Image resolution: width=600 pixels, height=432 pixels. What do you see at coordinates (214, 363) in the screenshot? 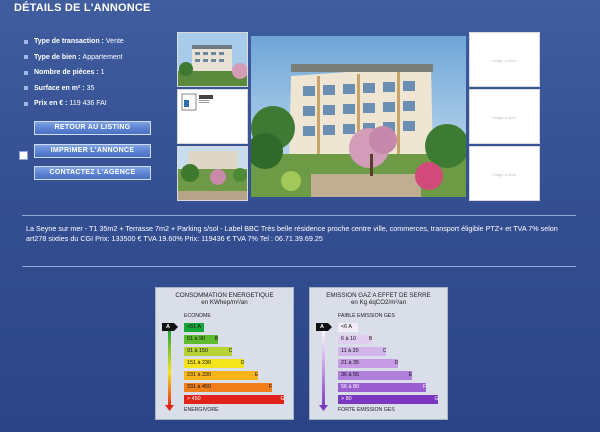
I see `energy-class-d: 151 à 230 D` at bounding box center [214, 363].